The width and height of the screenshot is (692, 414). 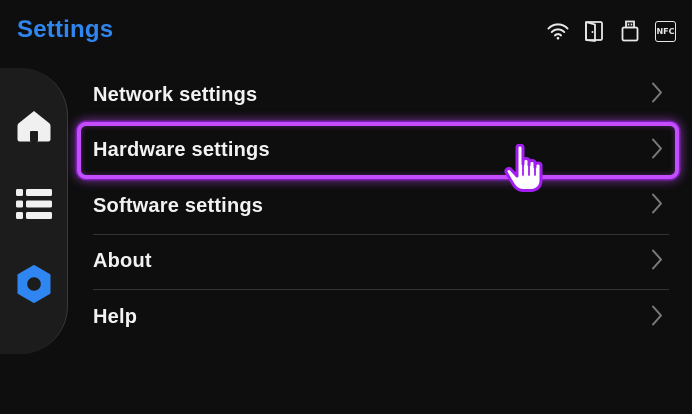 I want to click on usb-icon, so click(x=630, y=31).